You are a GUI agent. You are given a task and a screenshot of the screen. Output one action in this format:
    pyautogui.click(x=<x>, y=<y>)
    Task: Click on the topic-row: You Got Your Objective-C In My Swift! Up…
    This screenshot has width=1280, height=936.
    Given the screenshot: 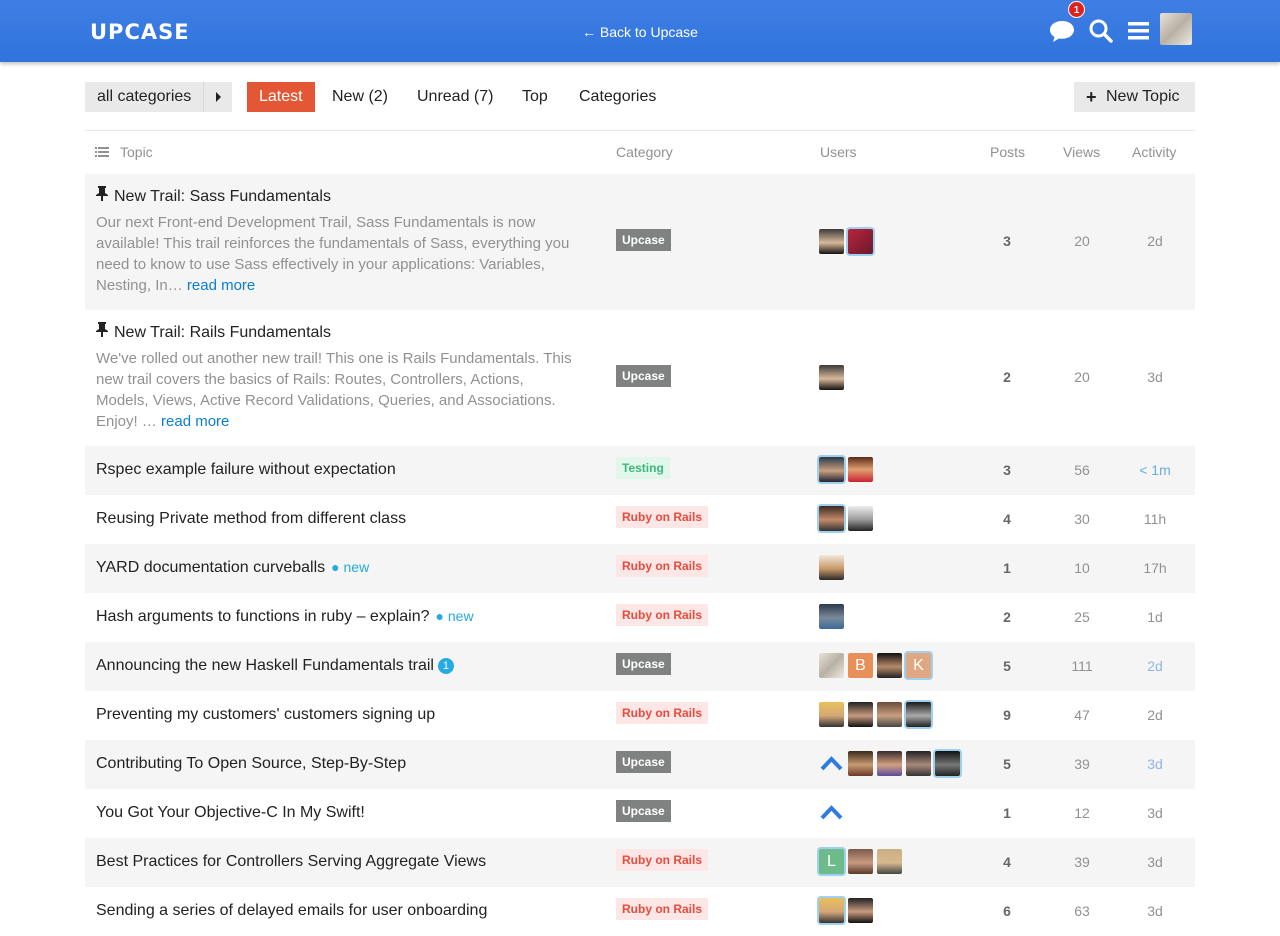 What is the action you would take?
    pyautogui.click(x=640, y=813)
    